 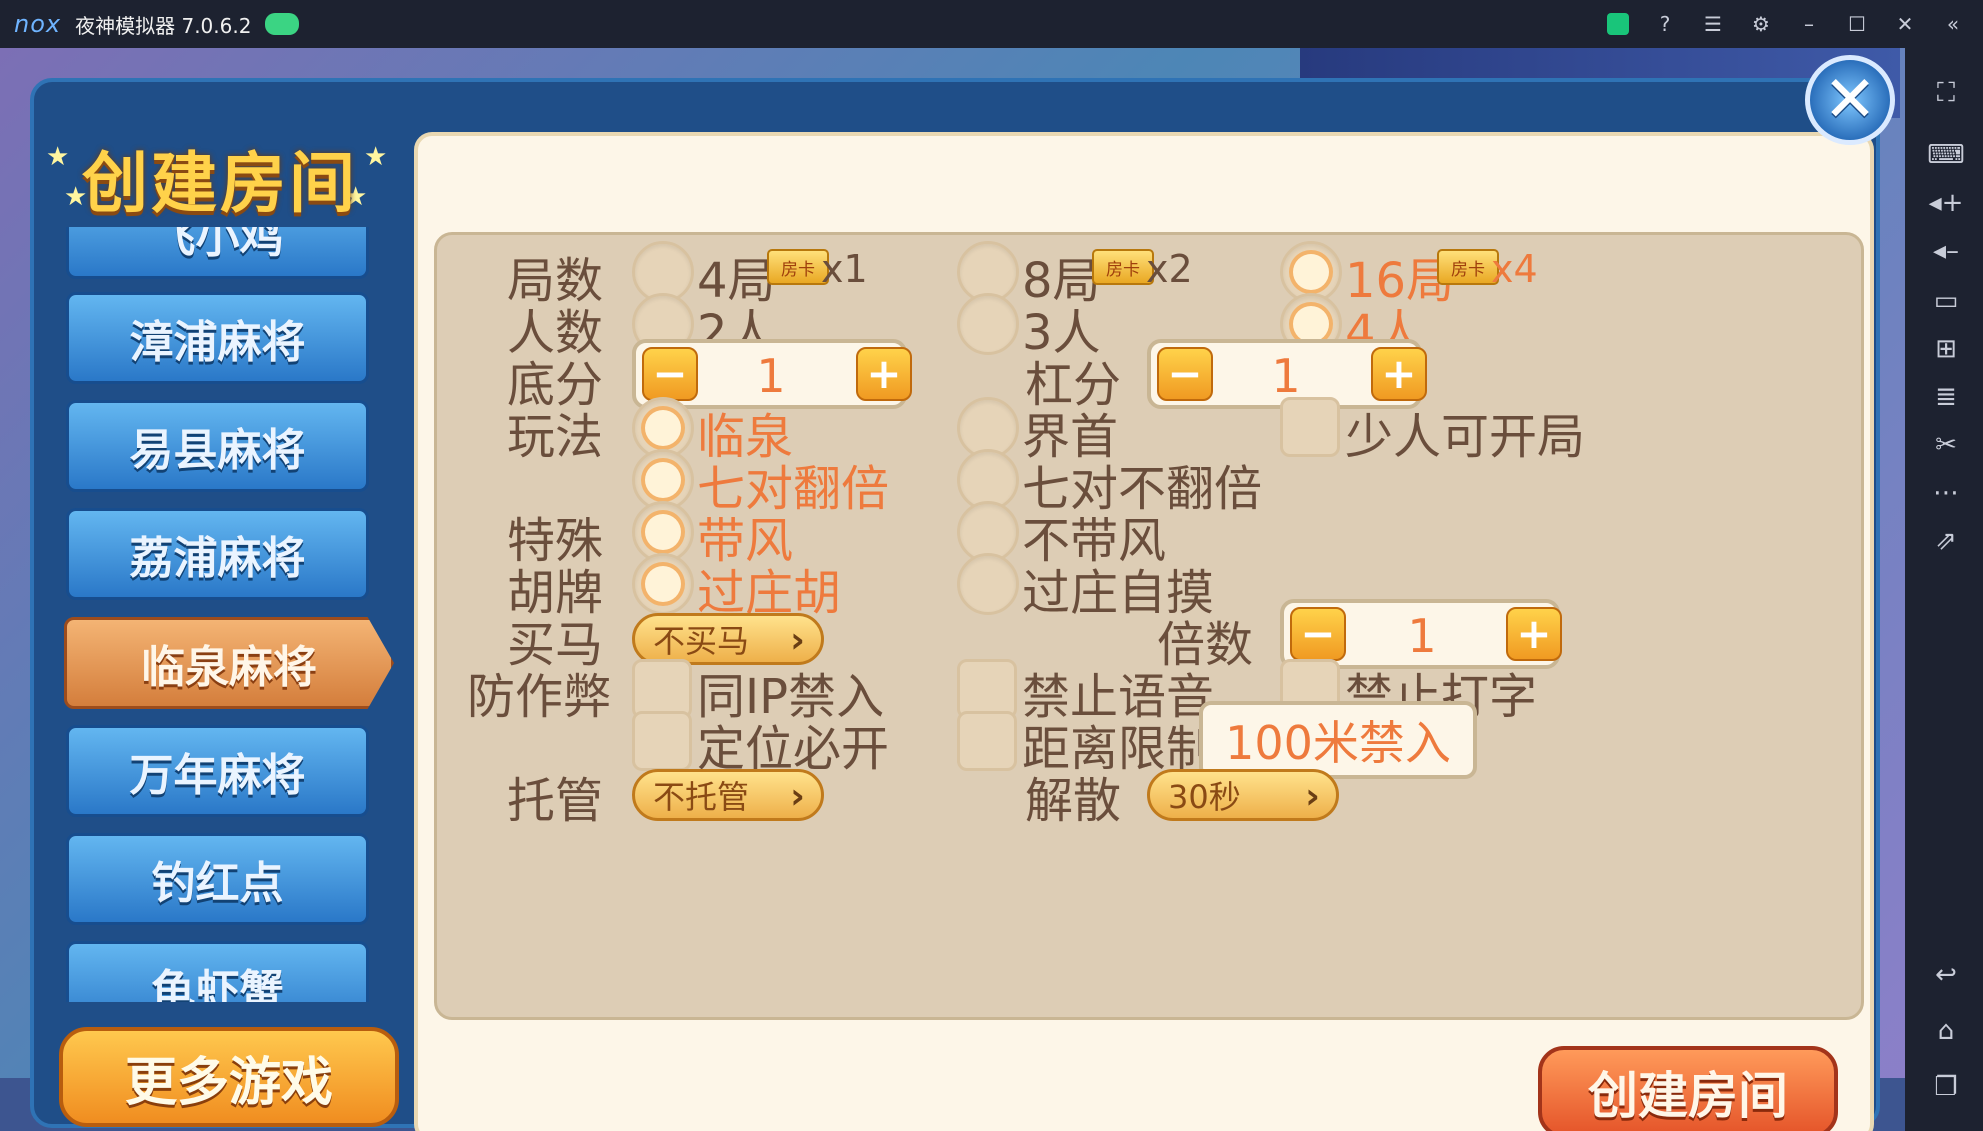 What do you see at coordinates (1946, 1031) in the screenshot?
I see `home-icon: ⌂` at bounding box center [1946, 1031].